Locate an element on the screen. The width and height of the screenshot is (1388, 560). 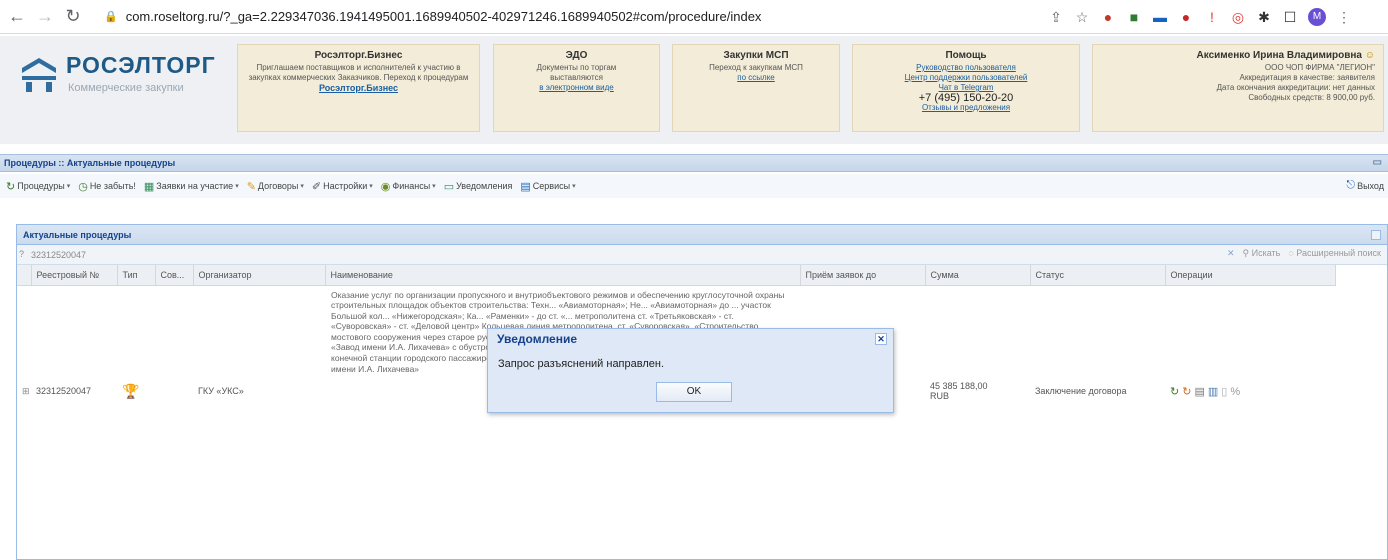
logo-subtitle: Коммерческие закупки is located at coordinates (126, 88).